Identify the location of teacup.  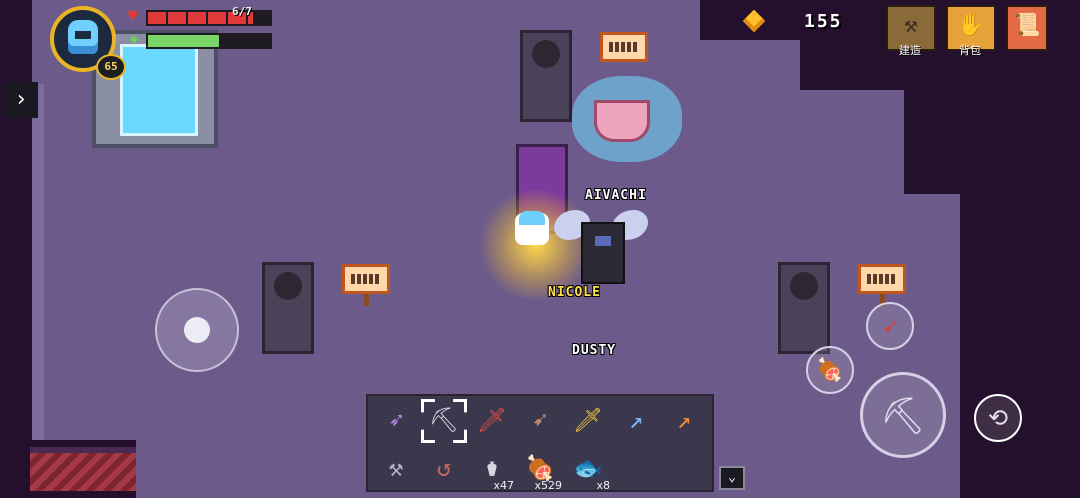
(622, 121).